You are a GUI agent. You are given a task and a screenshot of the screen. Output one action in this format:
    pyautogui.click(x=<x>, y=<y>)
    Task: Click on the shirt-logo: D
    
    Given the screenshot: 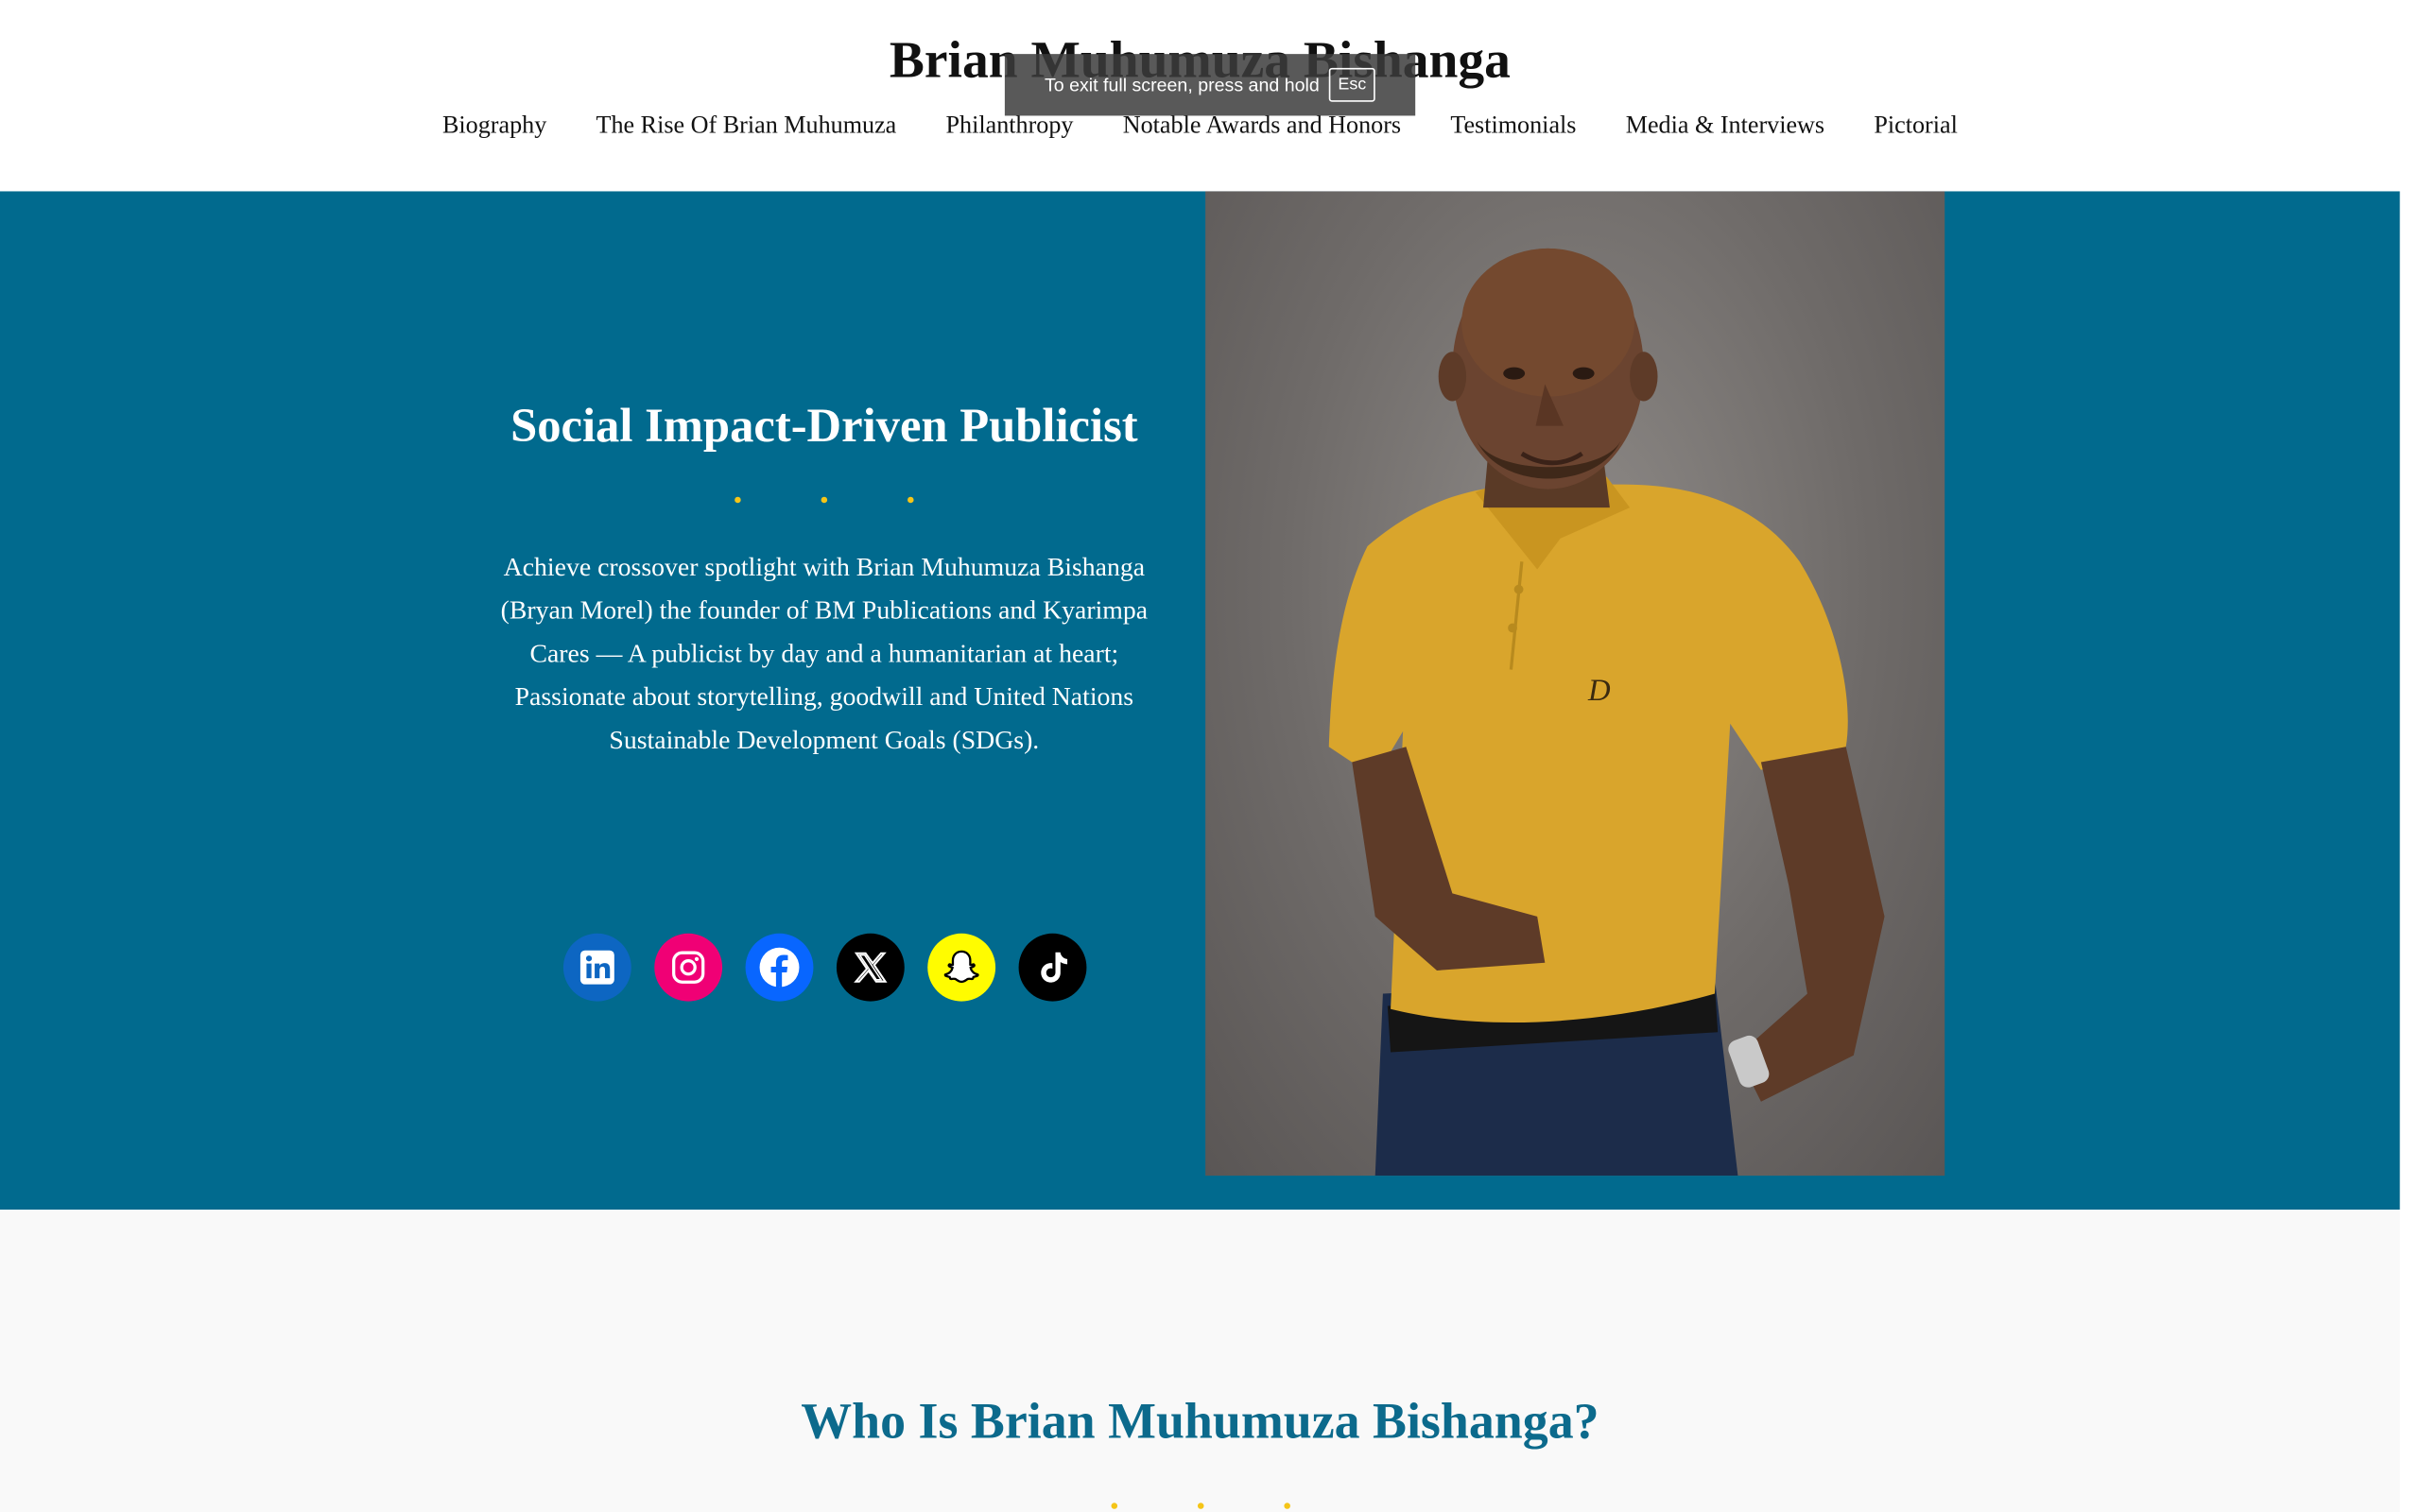 What is the action you would take?
    pyautogui.click(x=1599, y=691)
    